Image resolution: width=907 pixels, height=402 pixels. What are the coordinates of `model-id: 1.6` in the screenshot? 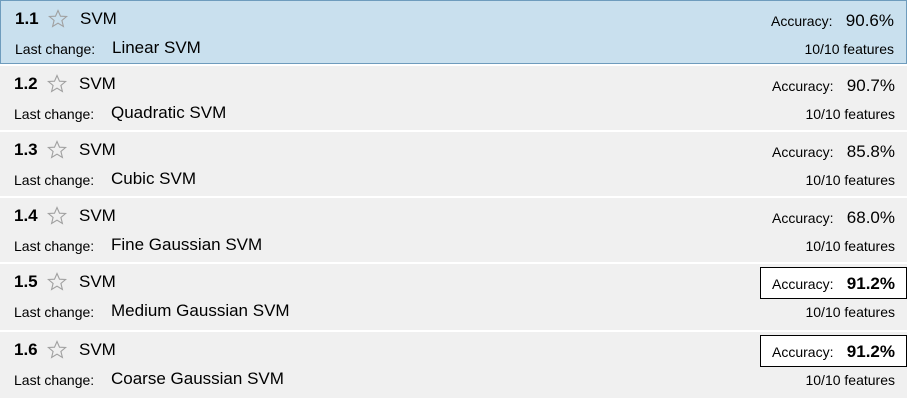 It's located at (26, 349).